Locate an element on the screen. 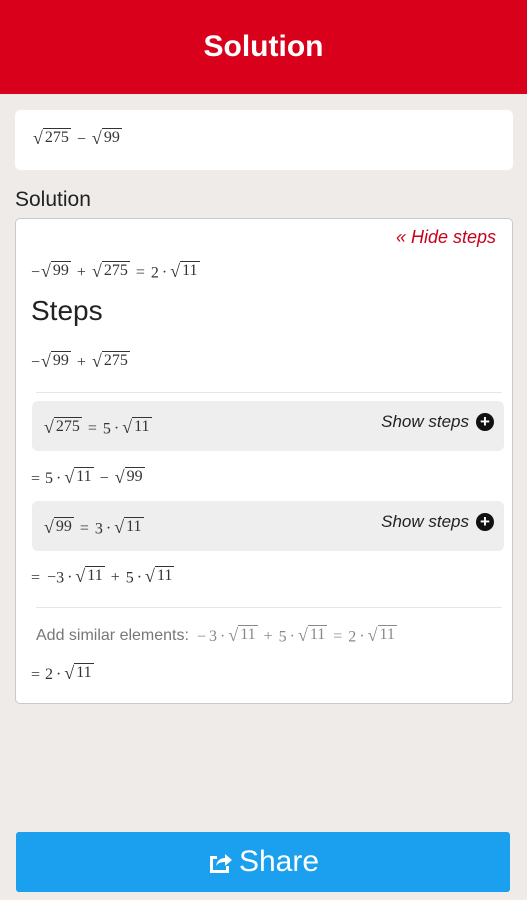 This screenshot has width=527, height=900. substep-expression: √ 99 = 3 · √ 11 is located at coordinates (94, 527).